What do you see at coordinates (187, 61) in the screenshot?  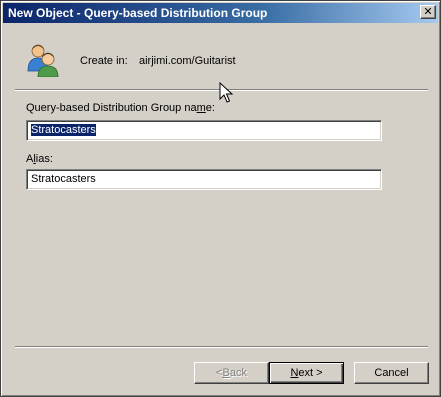 I see `create-in-path: airjimi.com/Guitarist` at bounding box center [187, 61].